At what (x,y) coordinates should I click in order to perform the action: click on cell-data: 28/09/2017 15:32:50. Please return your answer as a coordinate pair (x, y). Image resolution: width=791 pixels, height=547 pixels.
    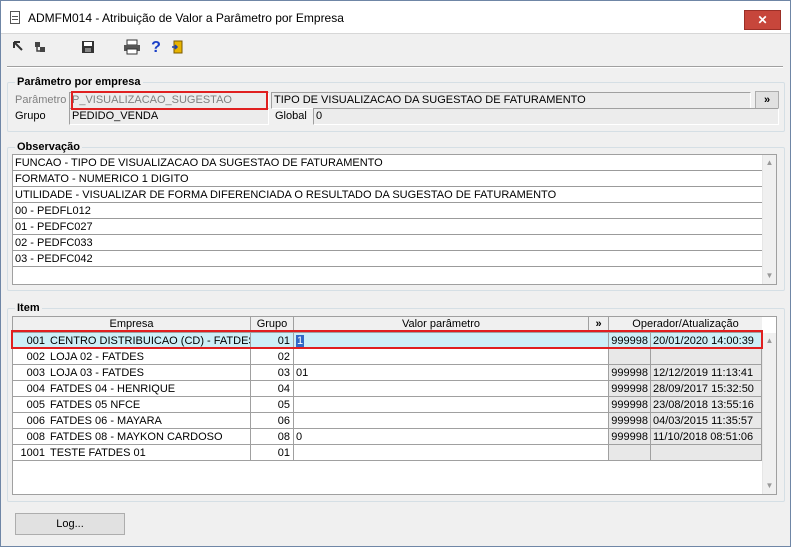
    Looking at the image, I should click on (706, 389).